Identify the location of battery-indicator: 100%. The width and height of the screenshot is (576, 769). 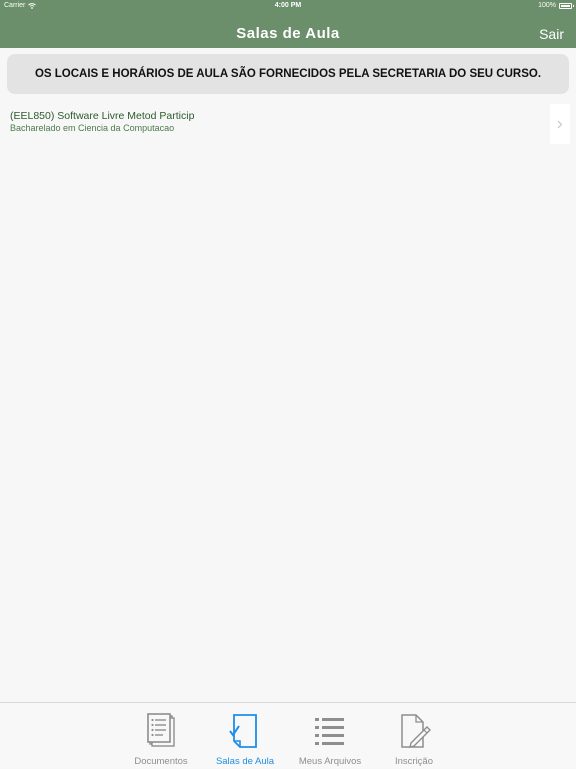
(556, 5).